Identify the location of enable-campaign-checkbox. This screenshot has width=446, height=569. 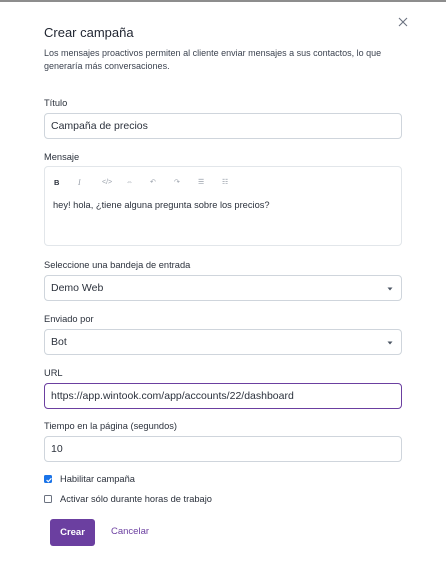
(48, 479).